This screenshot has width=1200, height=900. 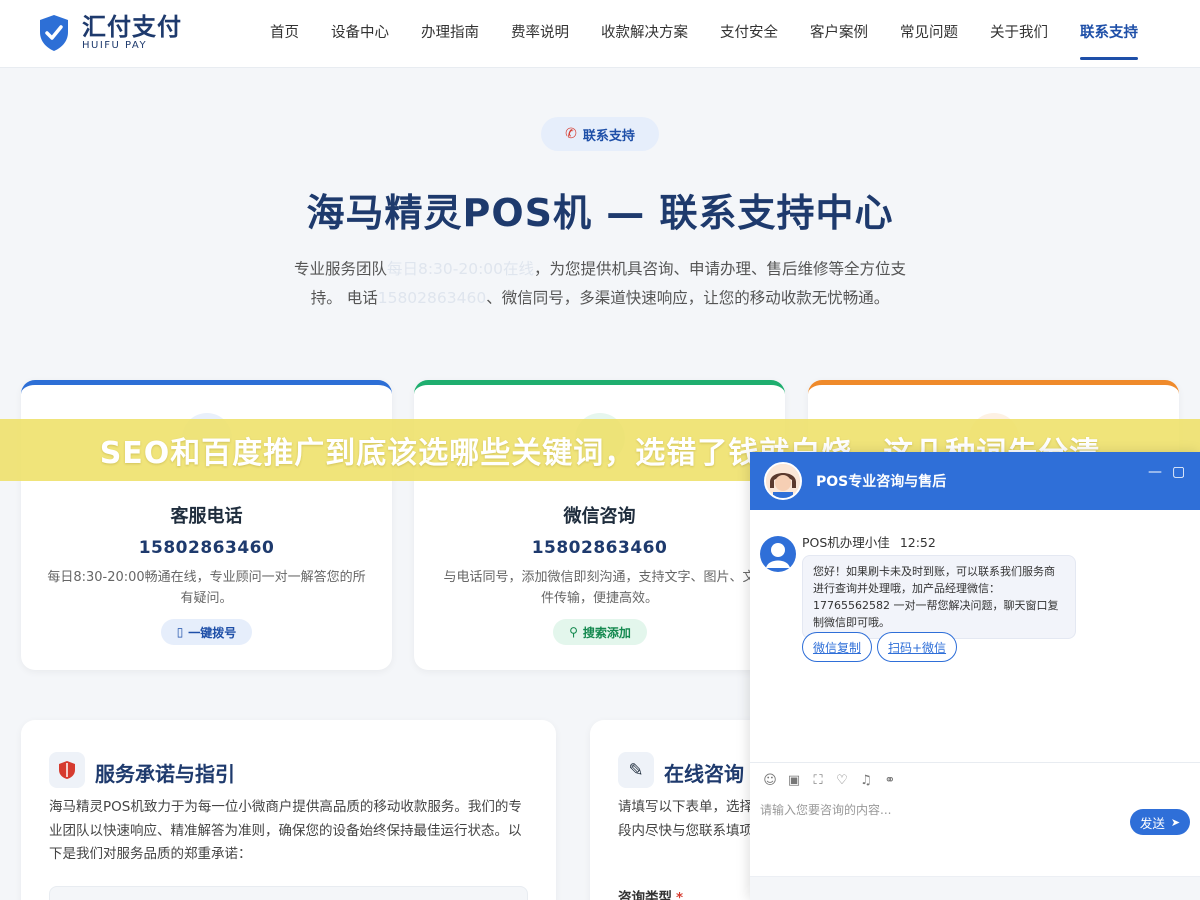 What do you see at coordinates (360, 34) in the screenshot?
I see `nav-device-center: 设备中心` at bounding box center [360, 34].